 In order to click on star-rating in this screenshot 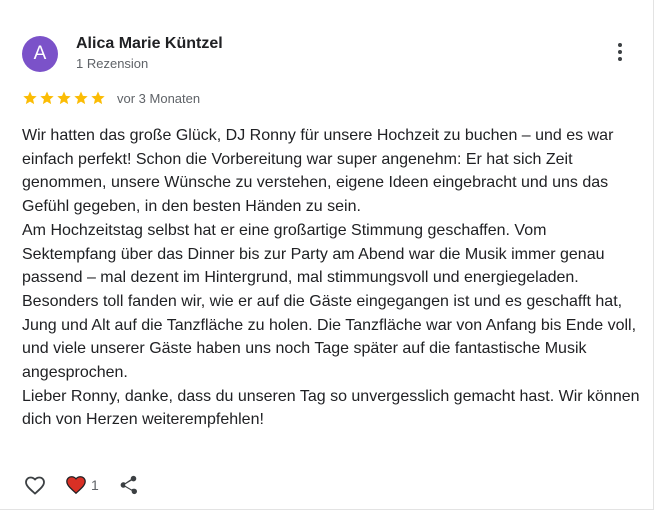, I will do `click(64, 98)`.